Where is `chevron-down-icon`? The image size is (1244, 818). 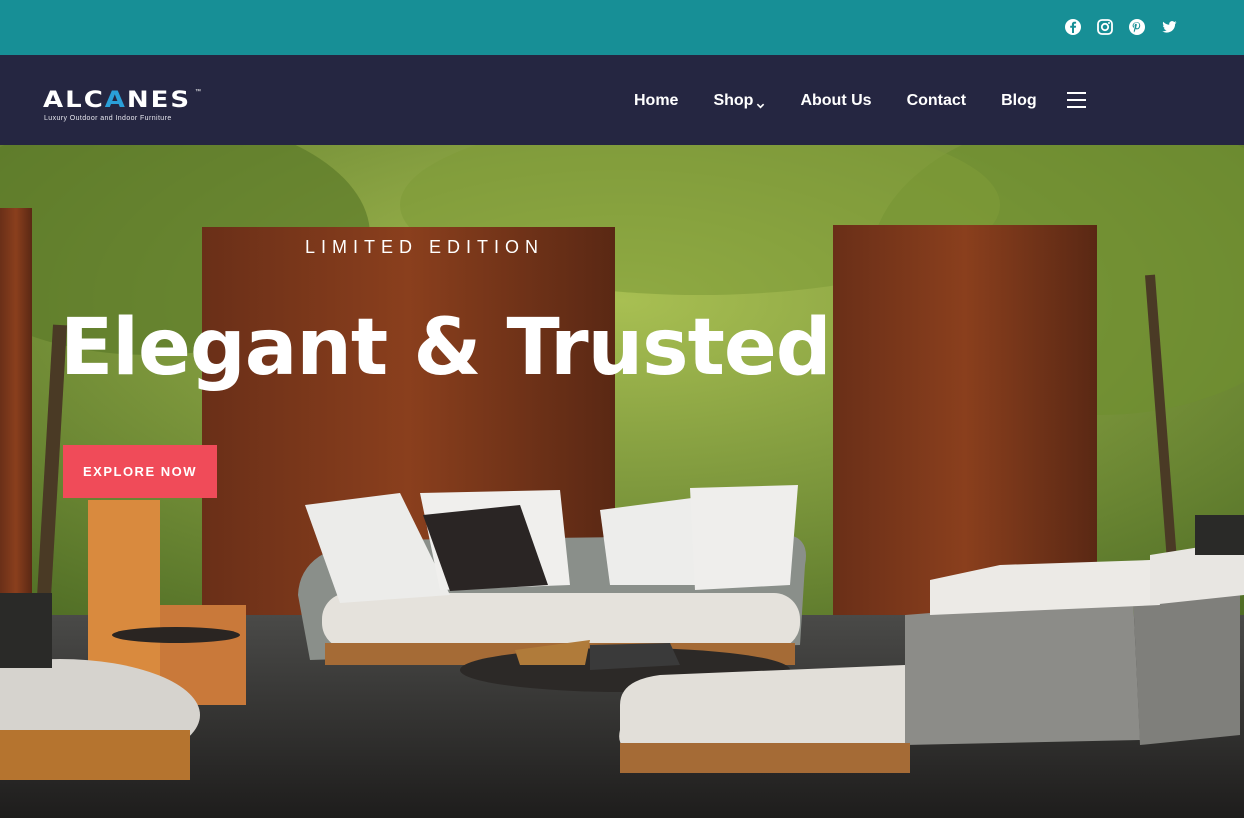 chevron-down-icon is located at coordinates (760, 102).